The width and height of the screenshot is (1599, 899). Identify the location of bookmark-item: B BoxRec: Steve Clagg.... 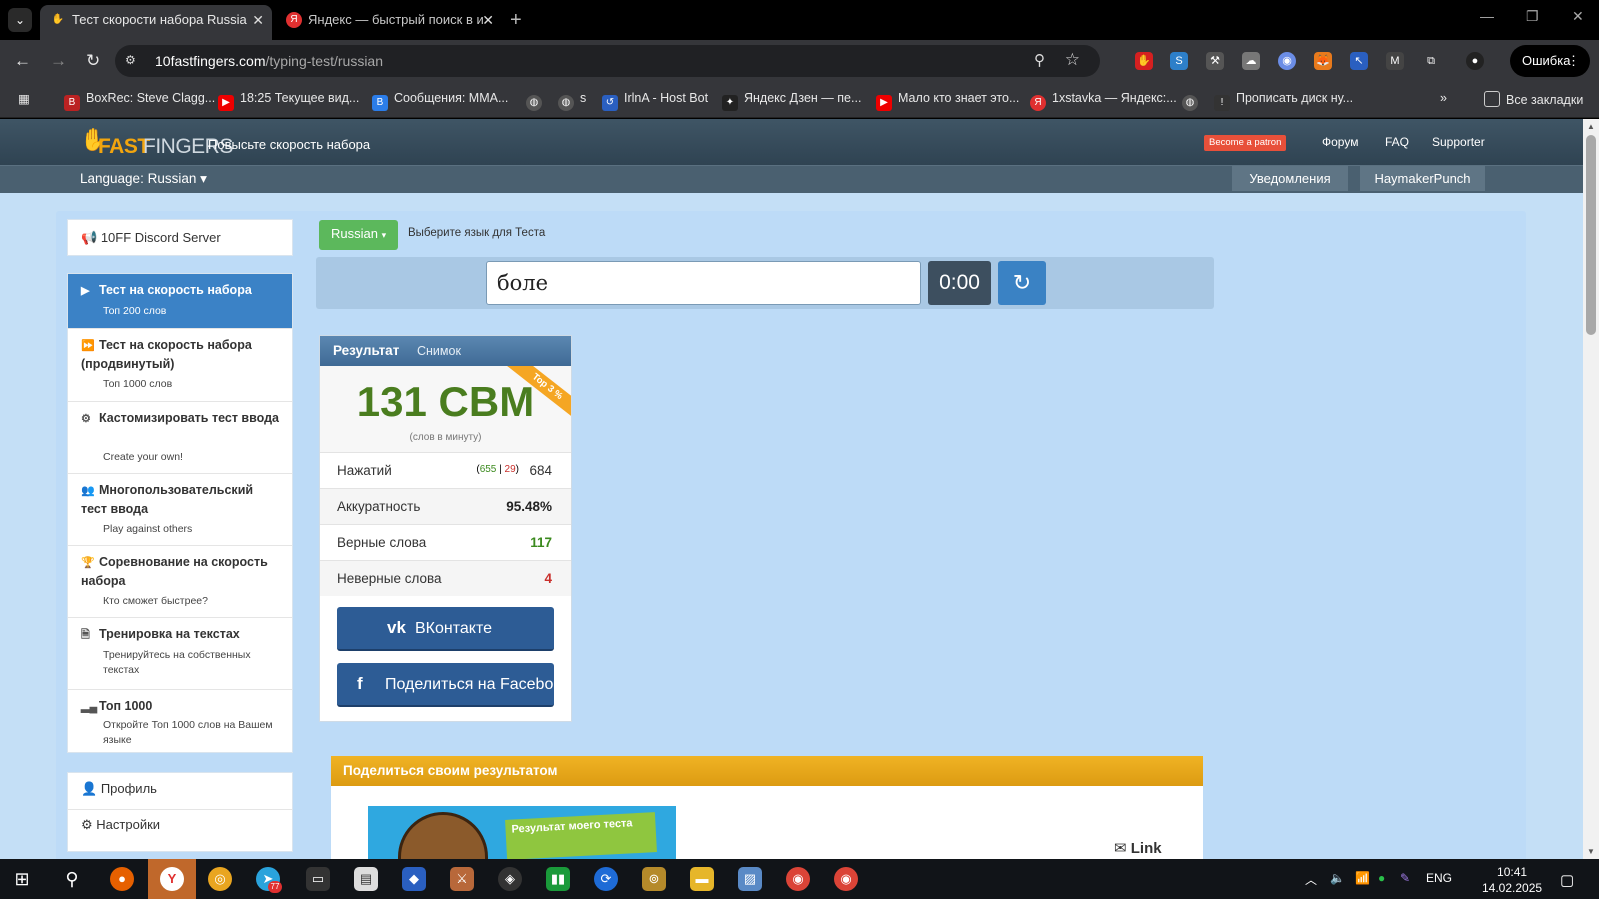
(139, 101).